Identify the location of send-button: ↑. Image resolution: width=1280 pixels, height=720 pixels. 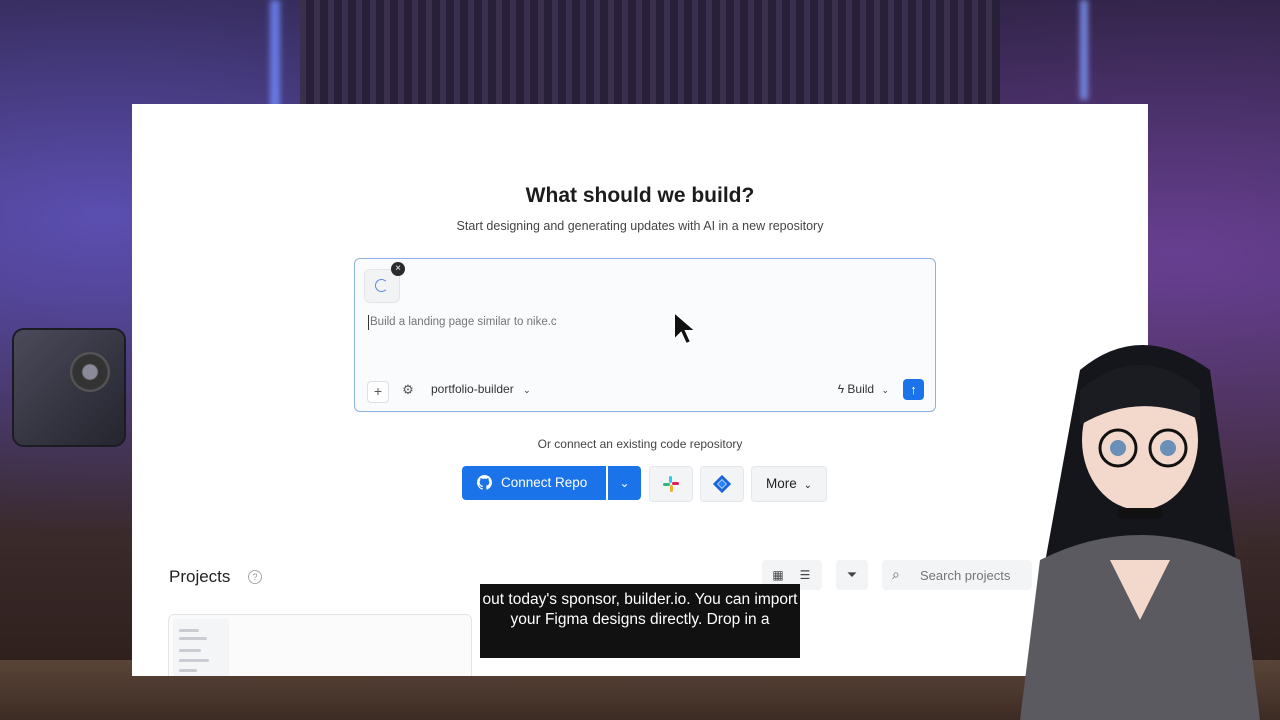
(913, 389).